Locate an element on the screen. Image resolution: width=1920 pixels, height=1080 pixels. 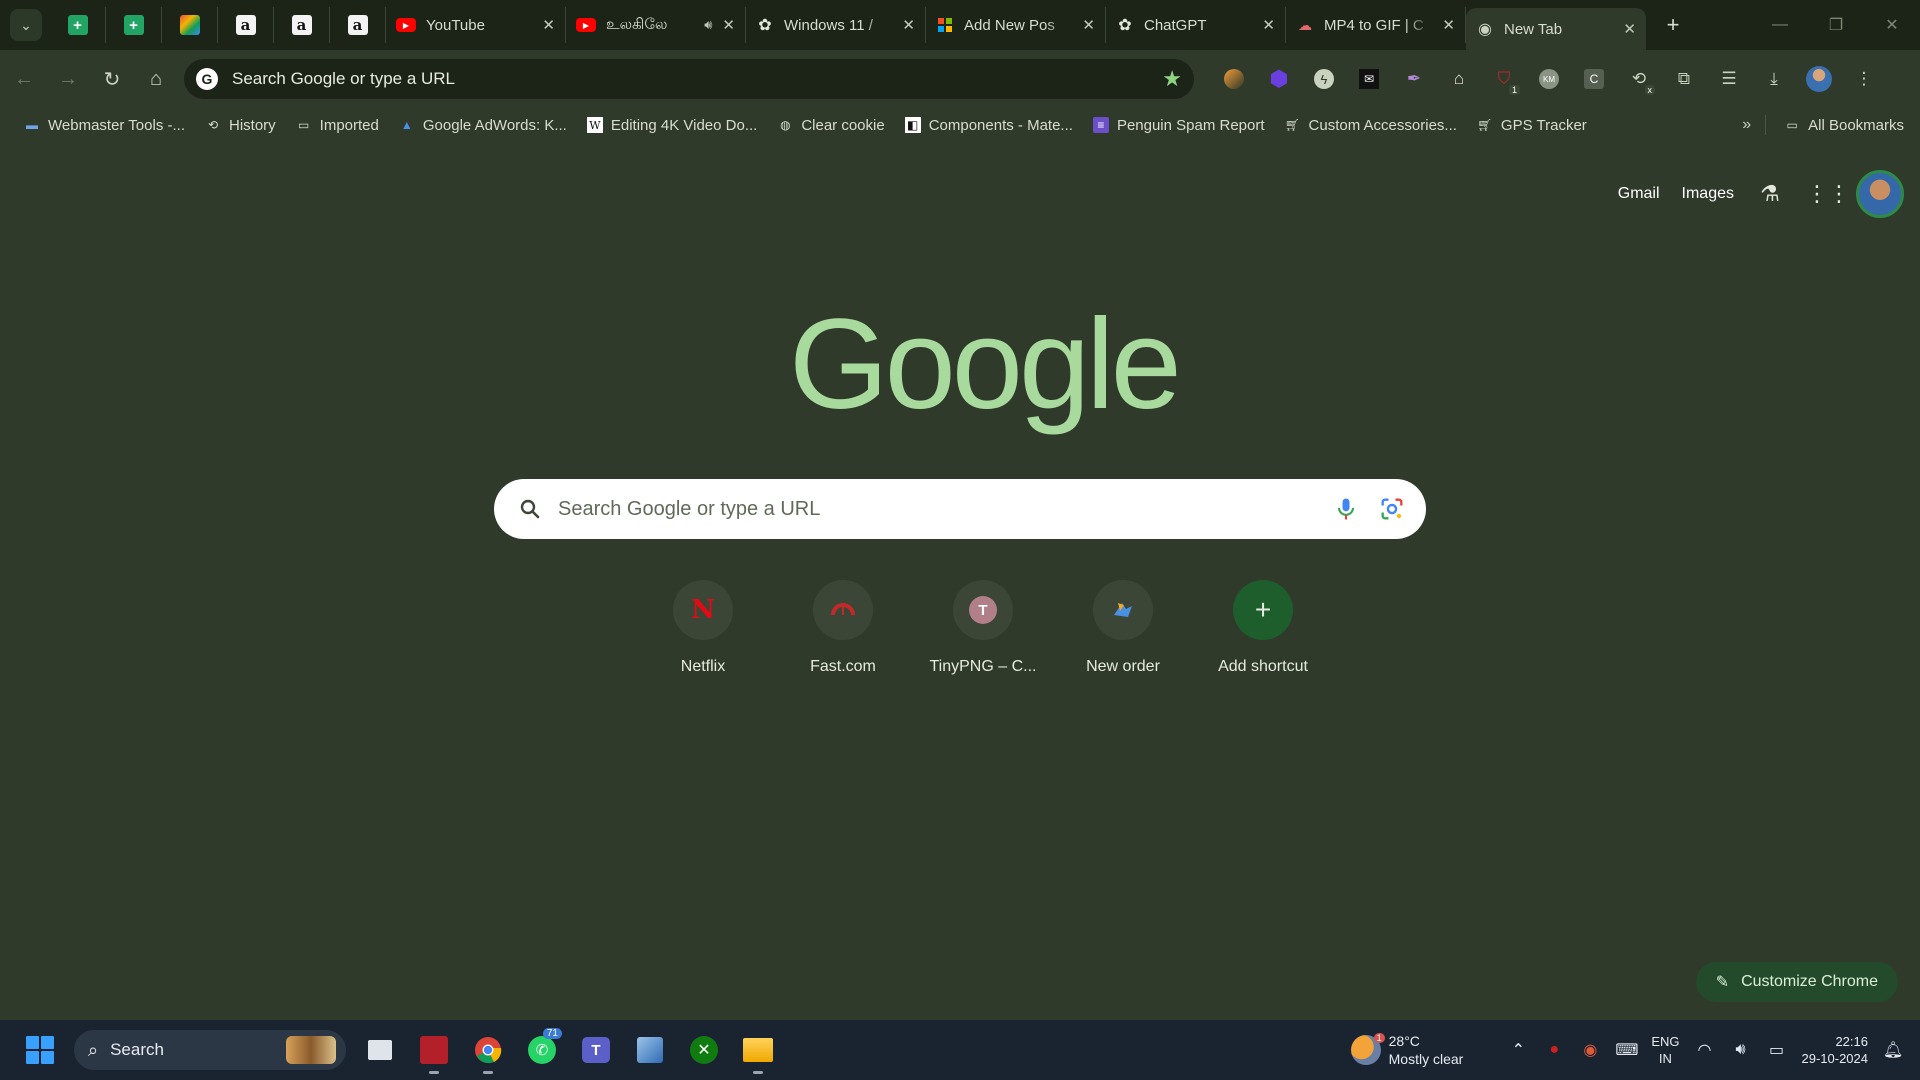
bookmark-penguin-spam: ≡ Penguin Spam Report is located at coordinates (1179, 125).